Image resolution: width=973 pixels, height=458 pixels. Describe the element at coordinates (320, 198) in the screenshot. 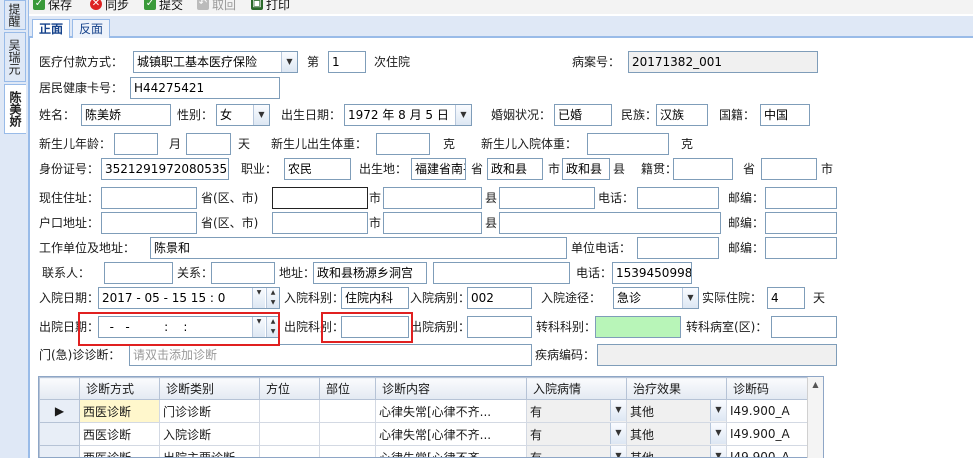

I see `current-addr-city-input` at that location.